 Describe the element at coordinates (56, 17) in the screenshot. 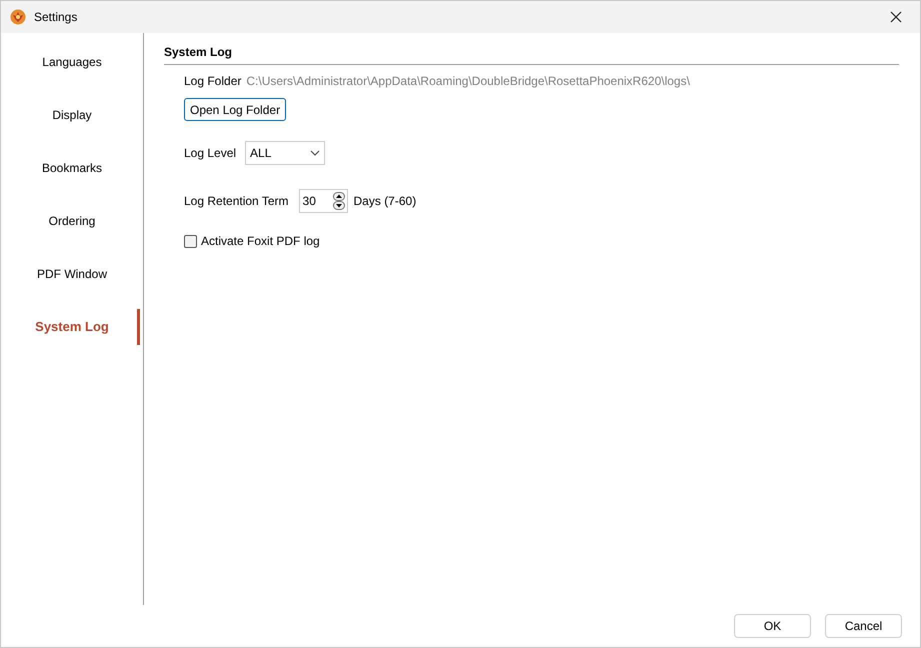

I see `window-title: Settings` at that location.